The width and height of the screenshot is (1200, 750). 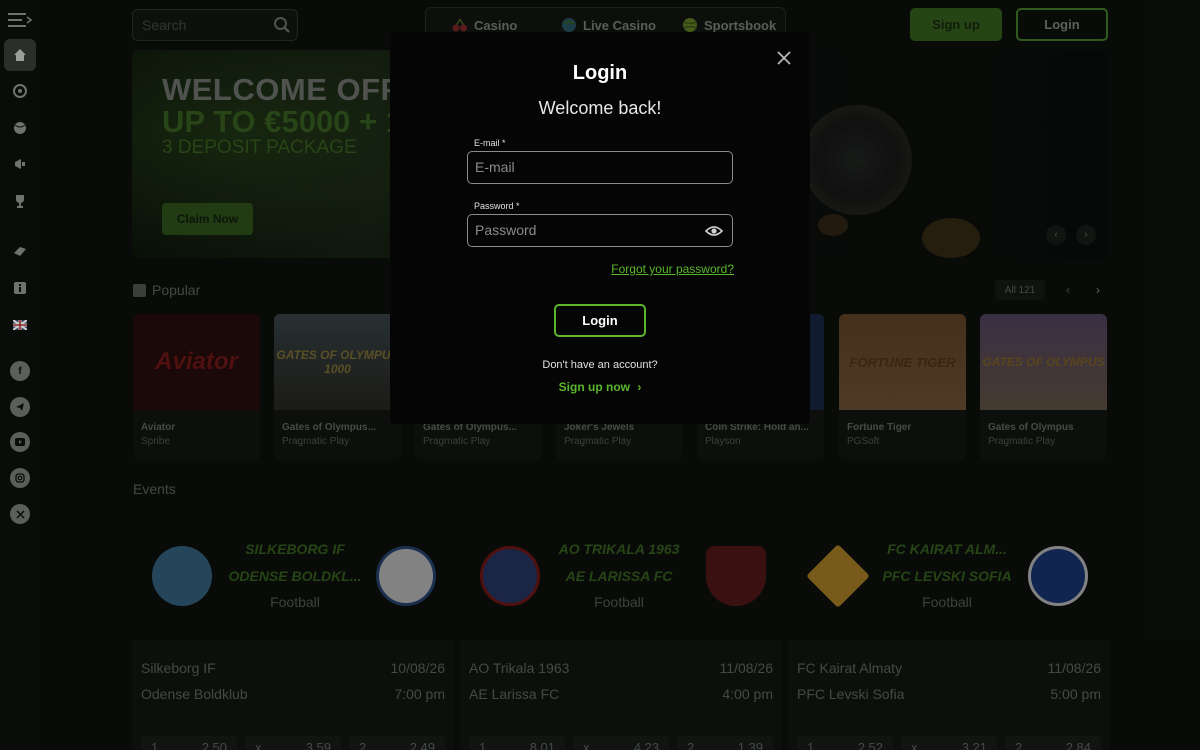 I want to click on modal-subtitle: Welcome back!, so click(x=600, y=108).